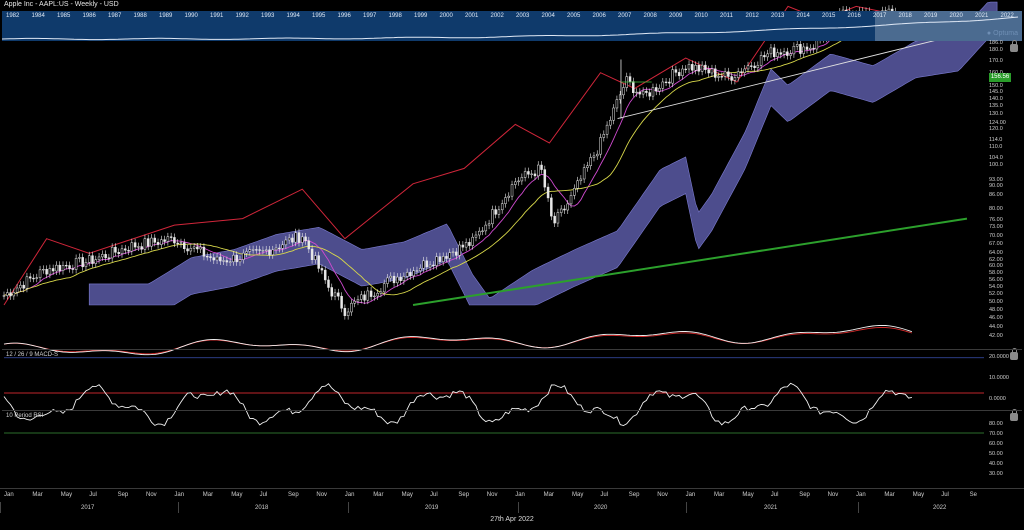  Describe the element at coordinates (179, 495) in the screenshot. I see `month-label: Jan` at that location.